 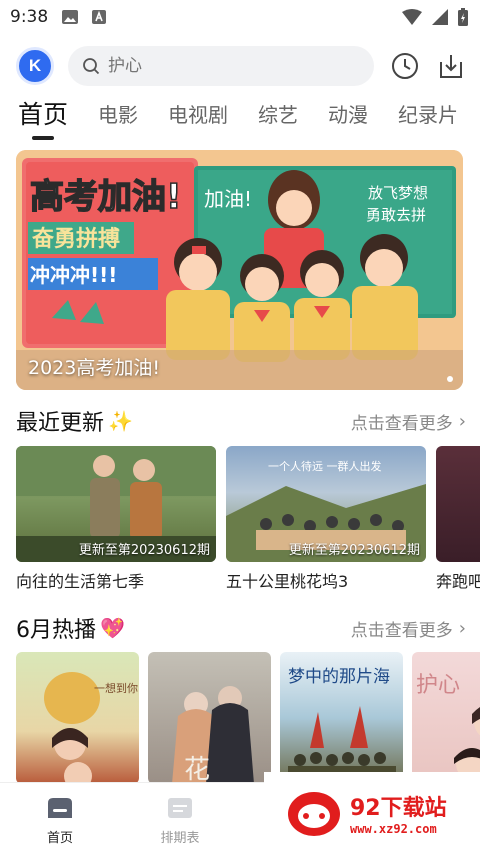 I want to click on signal-icon, so click(x=440, y=17).